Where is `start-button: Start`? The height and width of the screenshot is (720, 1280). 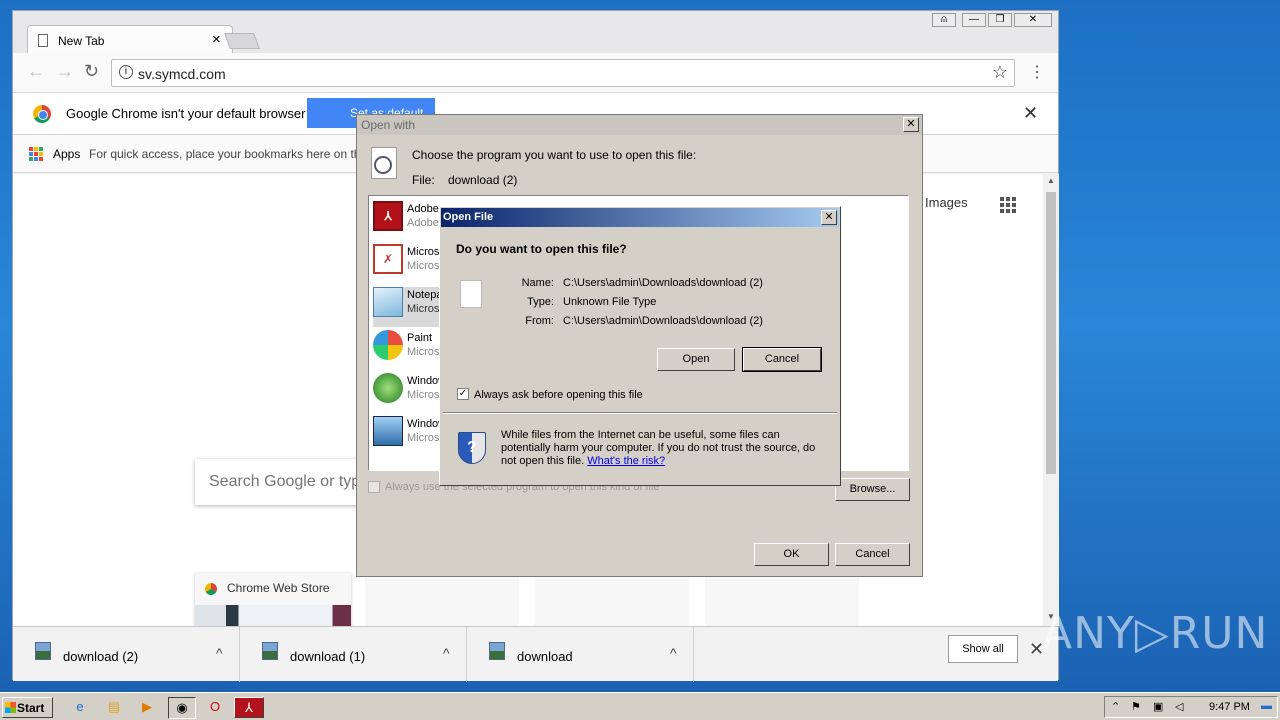
start-button: Start is located at coordinates (27, 707).